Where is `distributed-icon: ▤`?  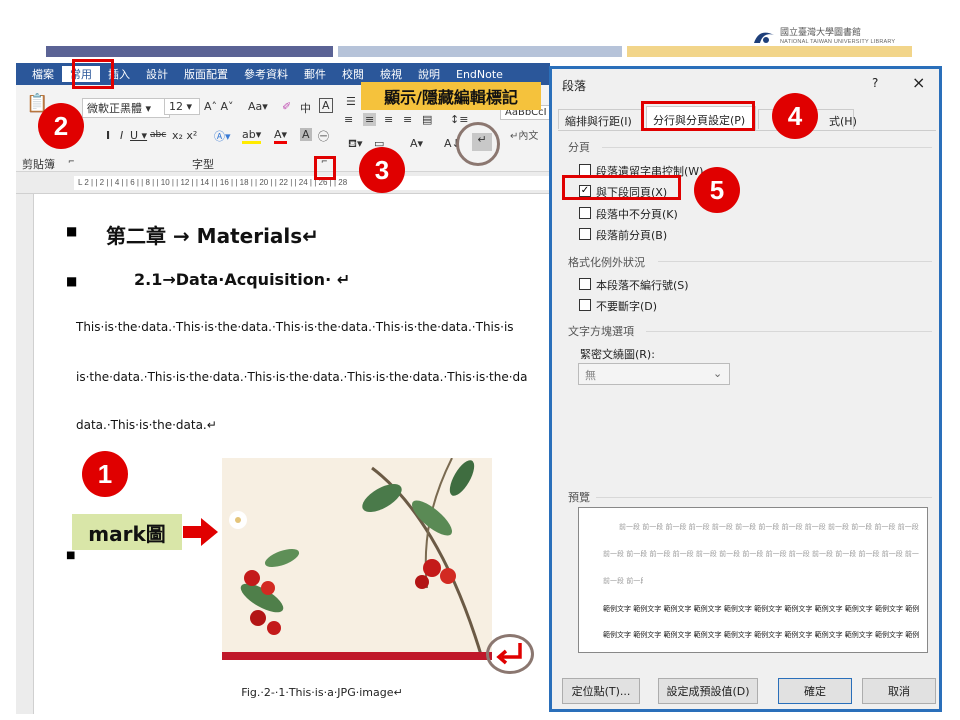
distributed-icon: ▤ is located at coordinates (427, 119).